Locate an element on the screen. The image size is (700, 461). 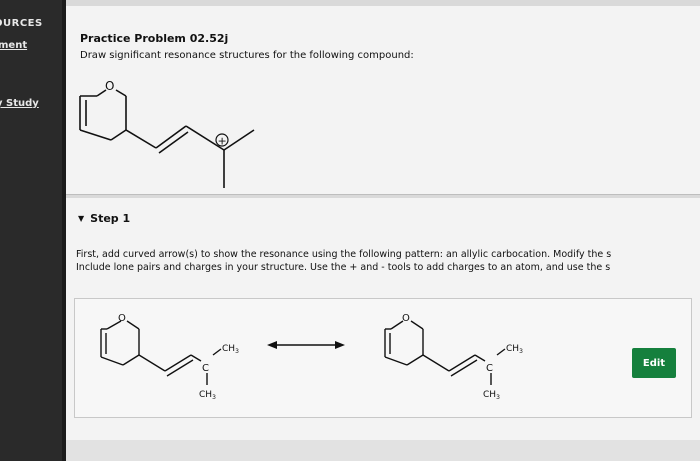
left-structure: O C CH3 CH3 is located at coordinates (169, 357).